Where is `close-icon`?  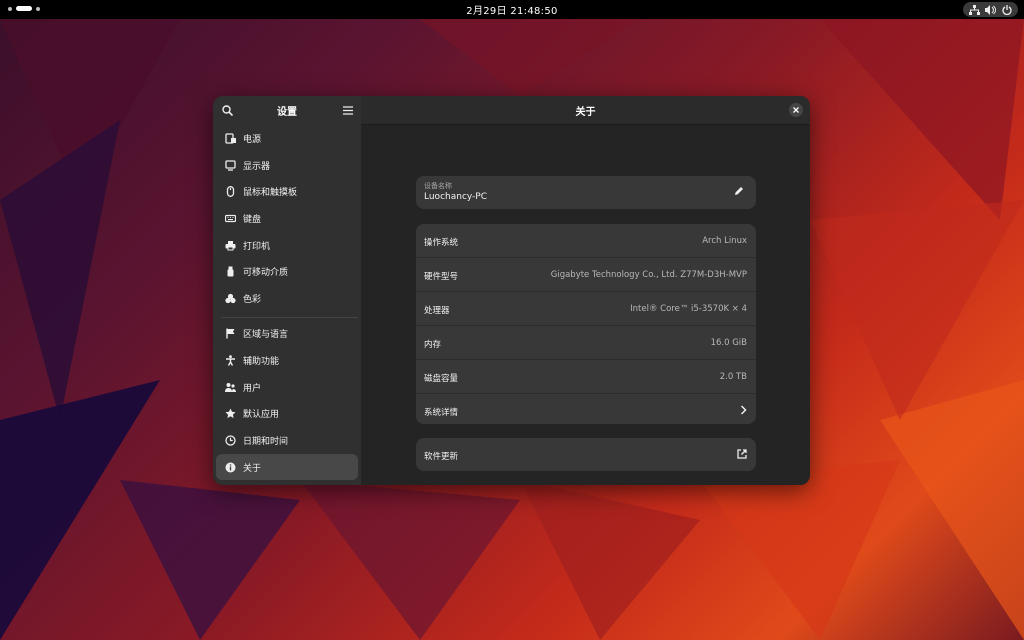 close-icon is located at coordinates (796, 110).